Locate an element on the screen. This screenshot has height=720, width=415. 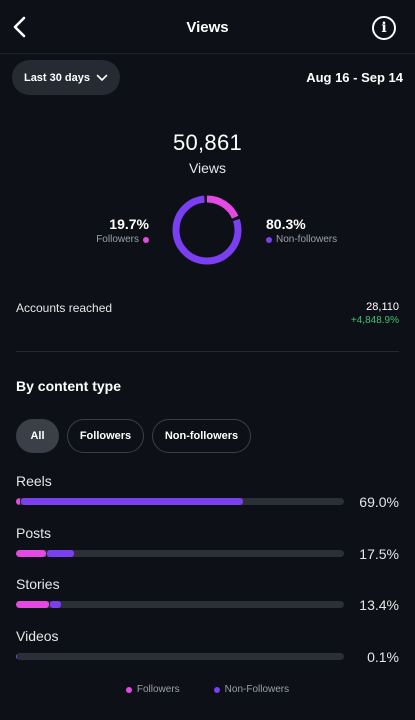
legend-non-followers-dot is located at coordinates (216, 689).